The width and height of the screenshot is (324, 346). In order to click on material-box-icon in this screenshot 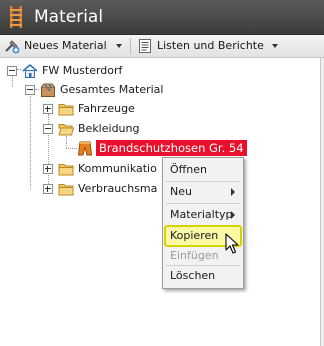, I will do `click(48, 90)`.